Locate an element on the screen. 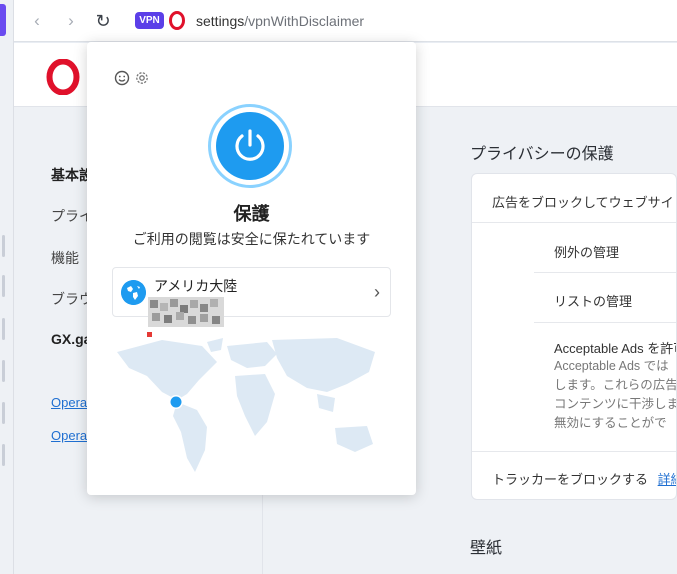 The image size is (677, 574). globe-icon is located at coordinates (133, 292).